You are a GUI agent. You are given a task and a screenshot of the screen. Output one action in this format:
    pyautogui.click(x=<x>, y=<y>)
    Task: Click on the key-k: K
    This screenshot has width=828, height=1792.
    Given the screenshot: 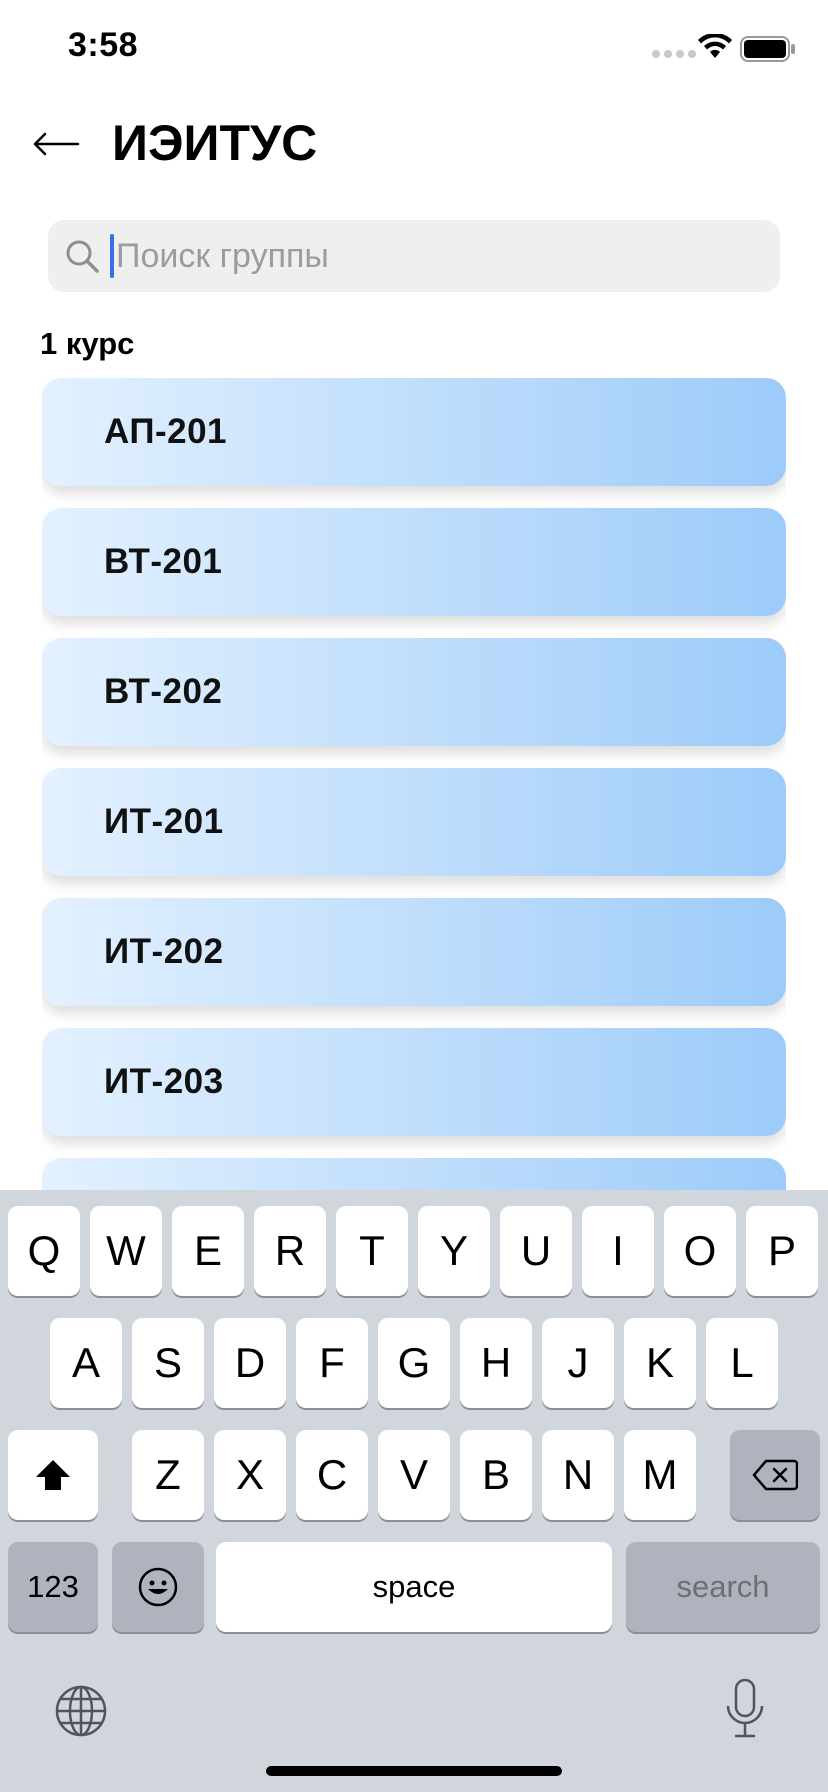 What is the action you would take?
    pyautogui.click(x=660, y=1363)
    